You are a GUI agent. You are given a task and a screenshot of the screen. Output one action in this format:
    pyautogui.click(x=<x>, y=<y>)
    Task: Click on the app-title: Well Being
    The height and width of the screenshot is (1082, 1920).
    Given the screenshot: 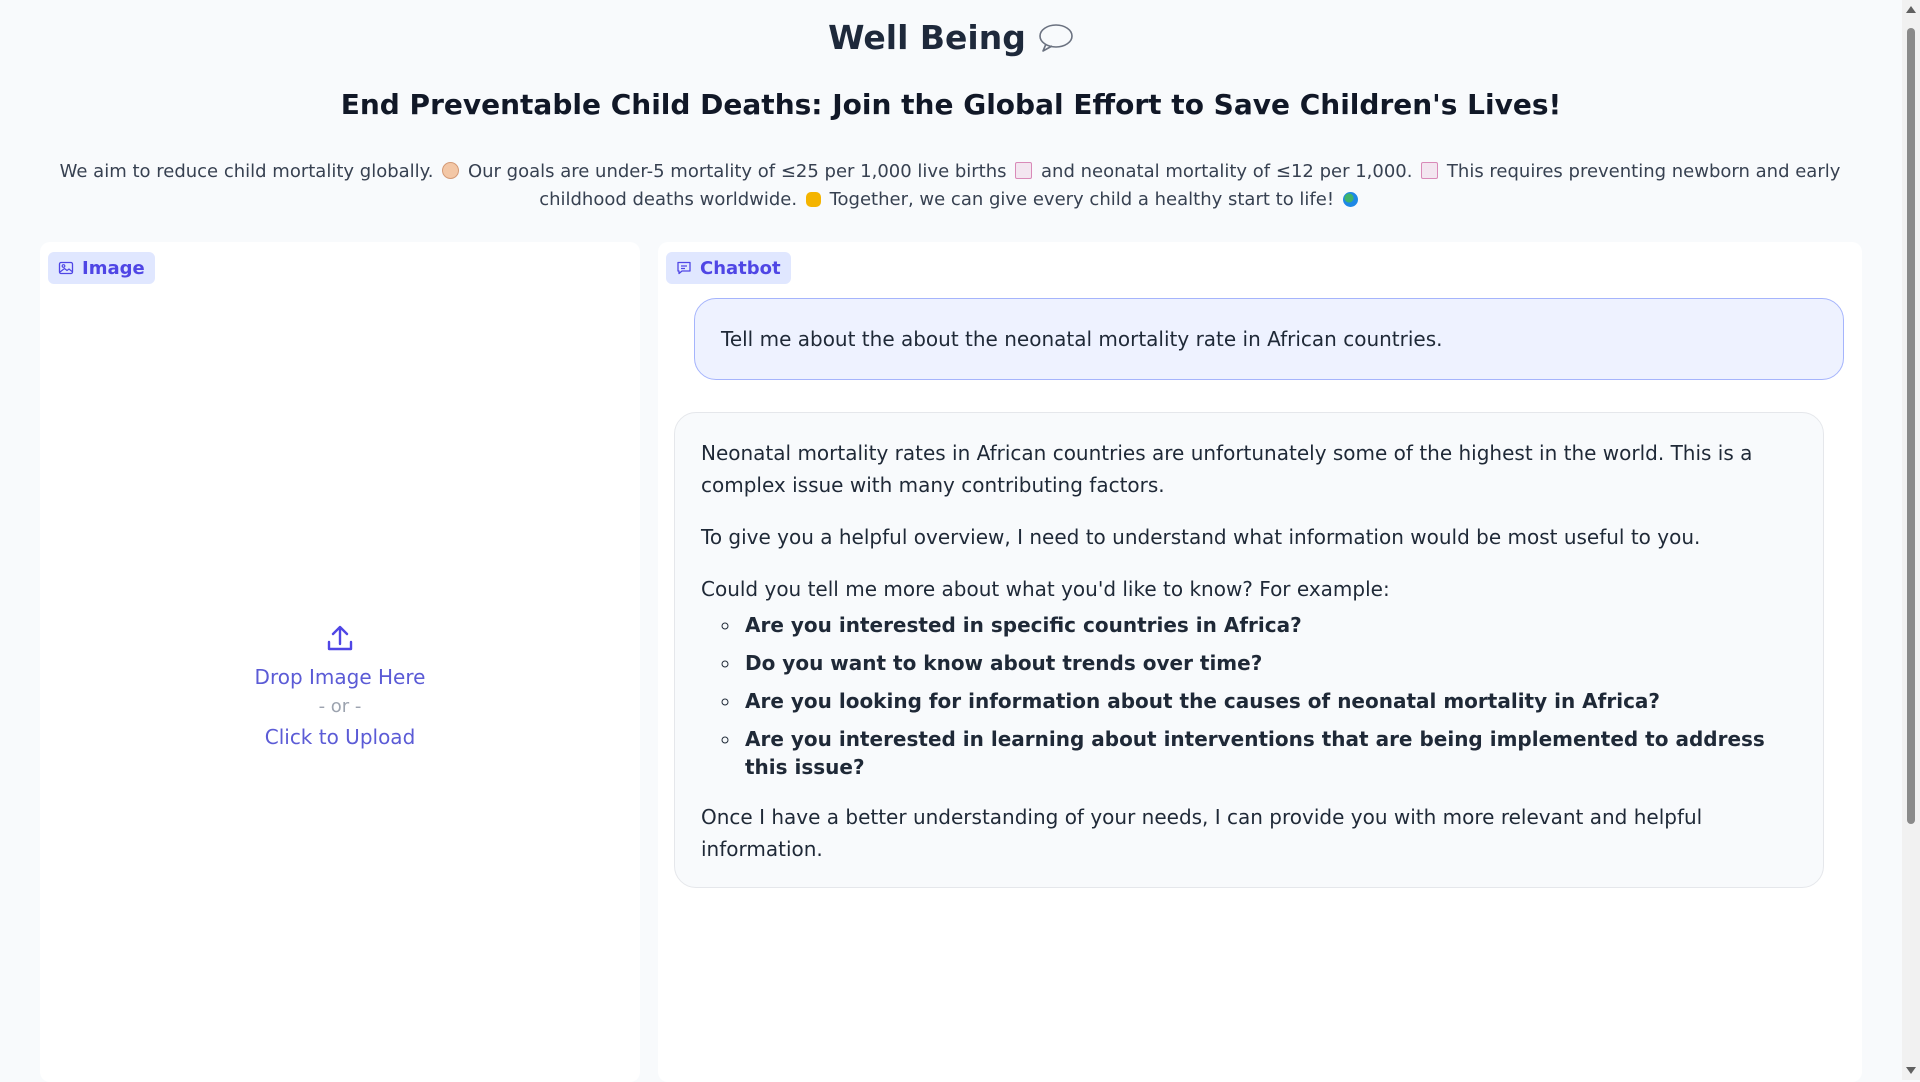 What is the action you would take?
    pyautogui.click(x=951, y=37)
    